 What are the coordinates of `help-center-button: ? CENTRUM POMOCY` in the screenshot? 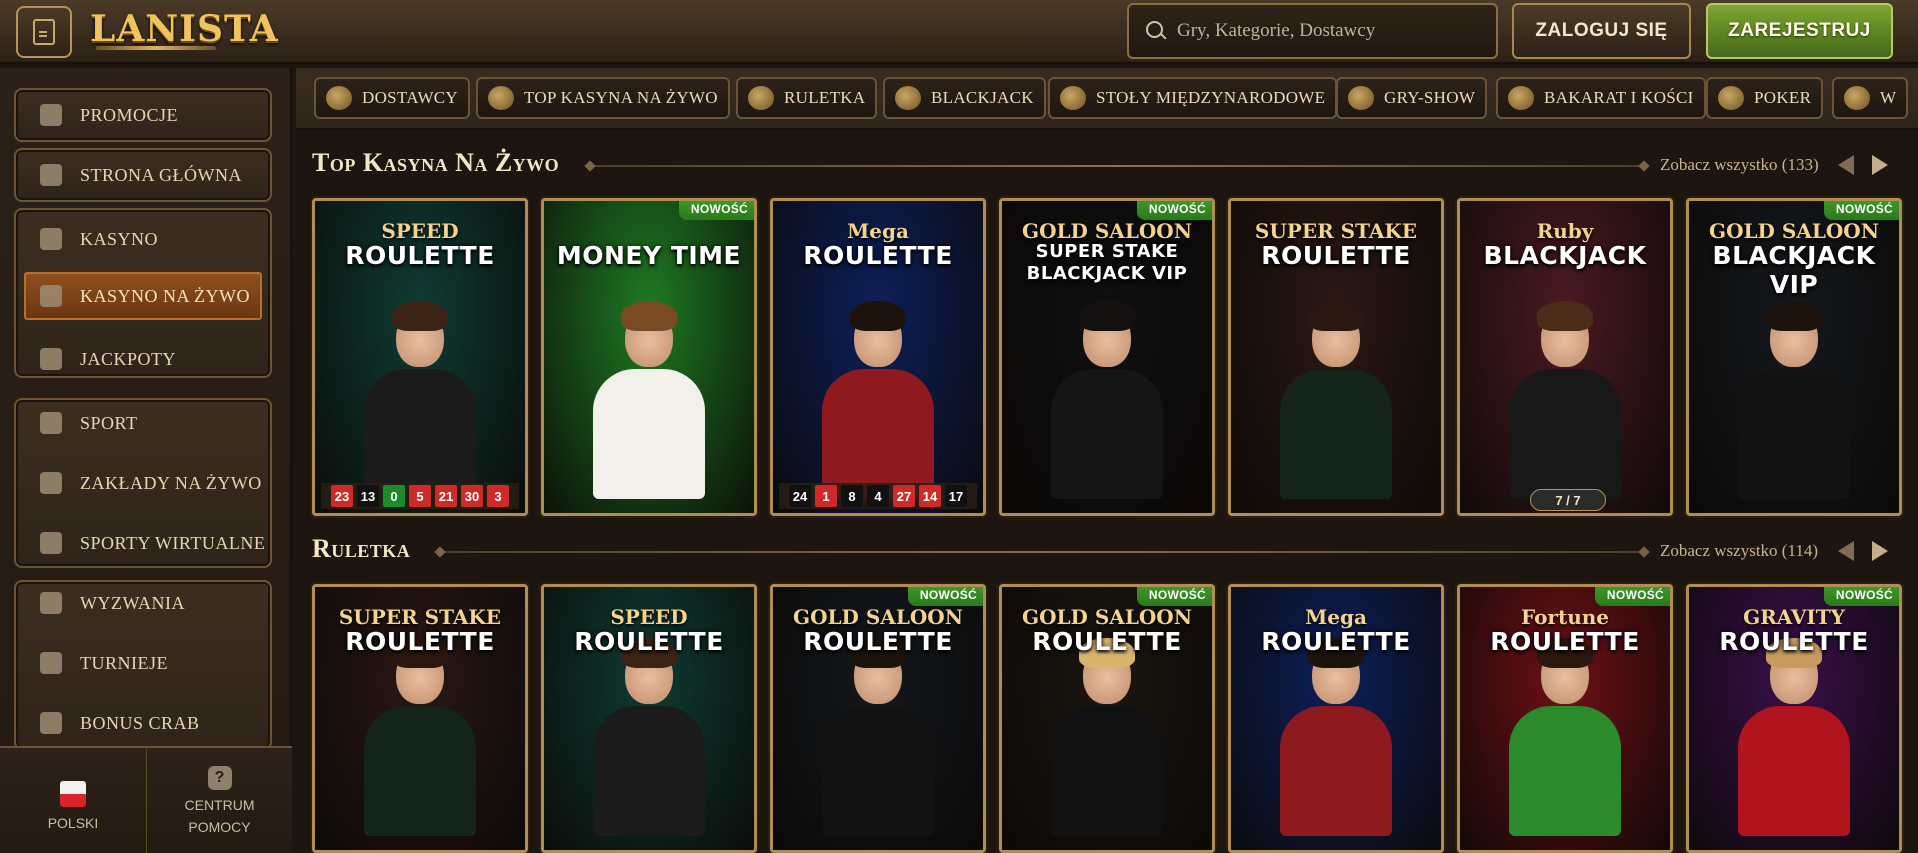 It's located at (219, 800).